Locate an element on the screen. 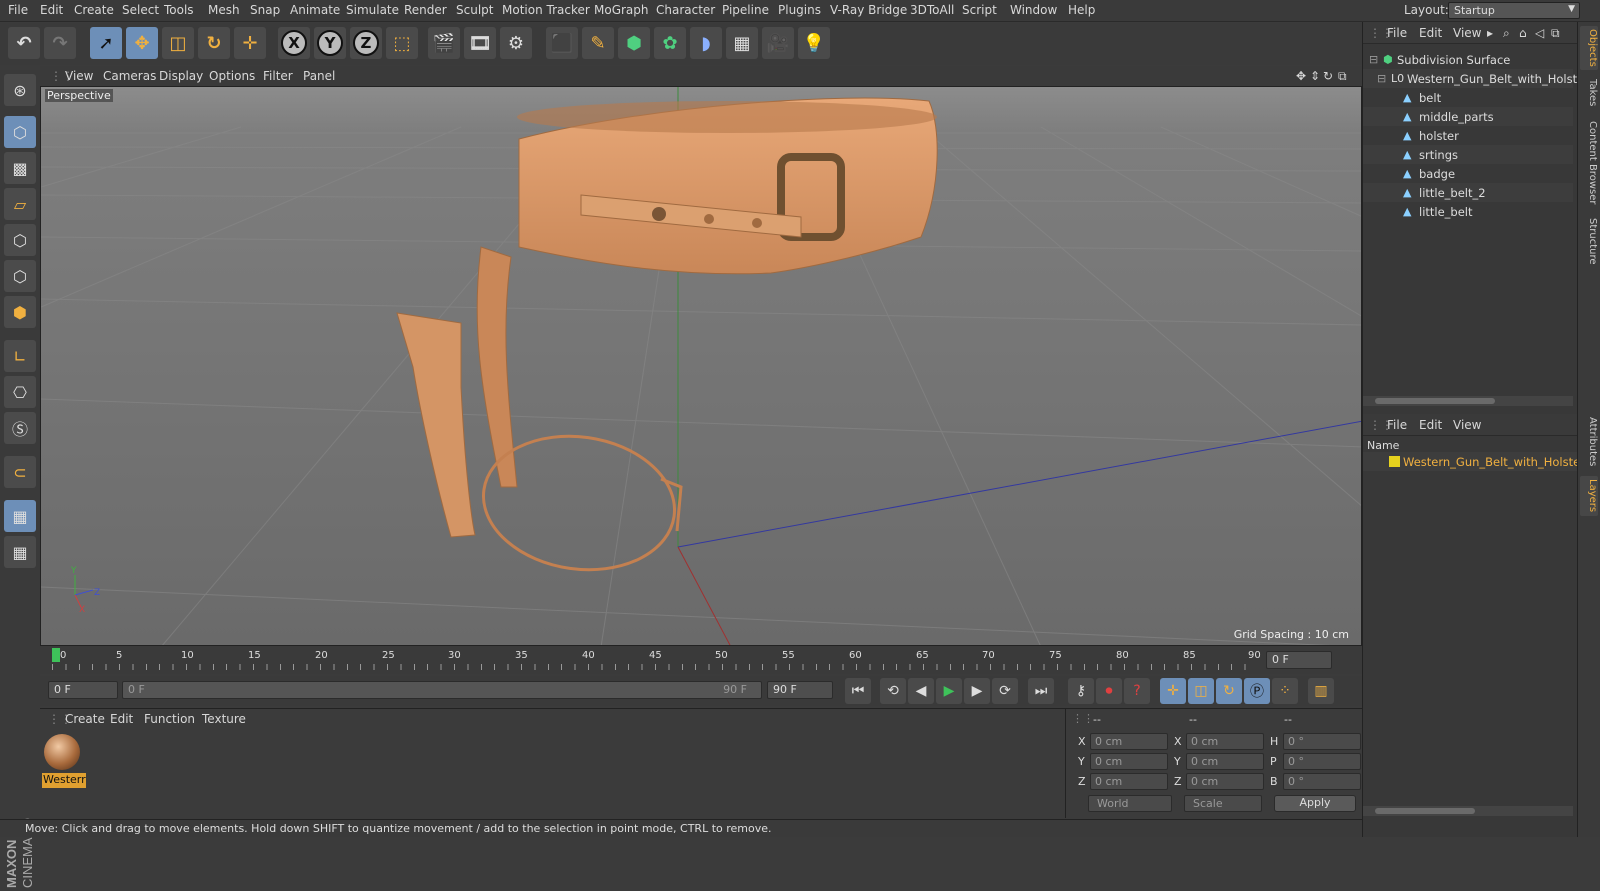 This screenshot has width=1600, height=891. object-menu-edit: Edit is located at coordinates (1430, 33).